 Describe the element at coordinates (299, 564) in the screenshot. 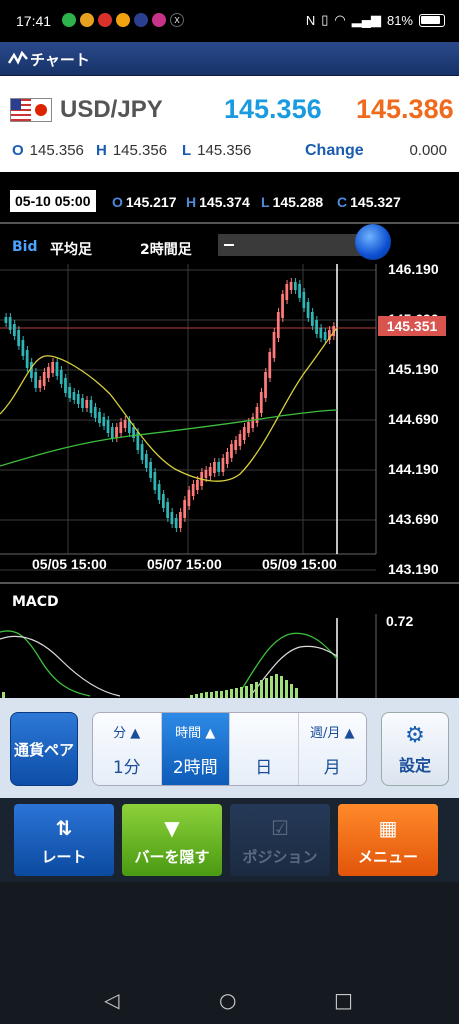

I see `x-tick-label: 05/09 15:00` at that location.